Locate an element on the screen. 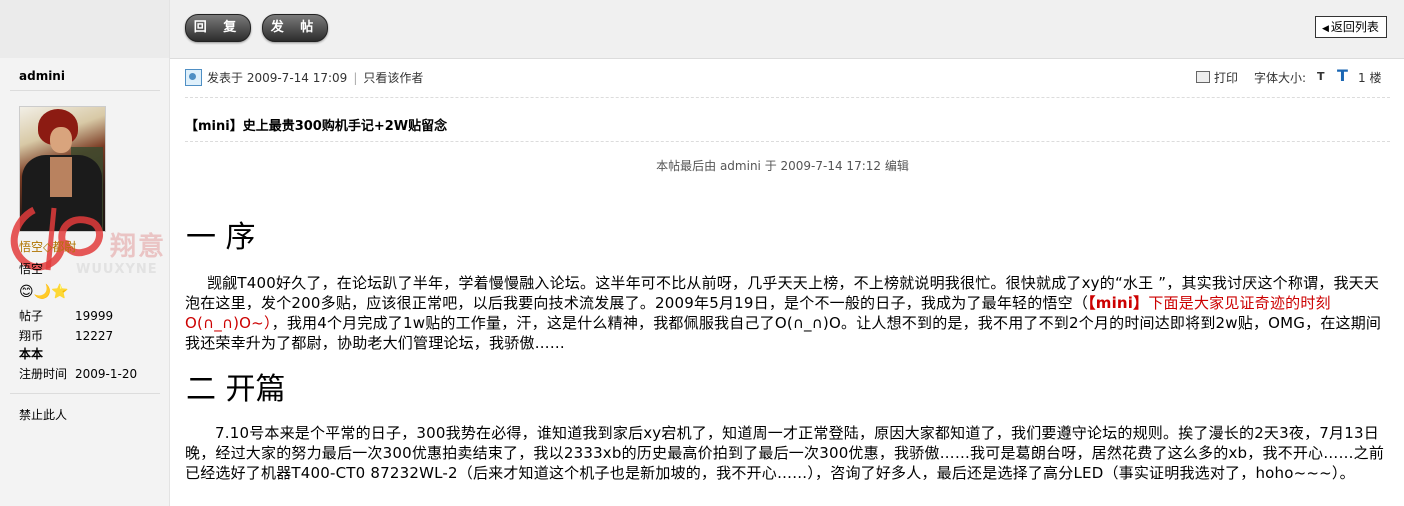 Image resolution: width=1404 pixels, height=506 pixels. mini-tag: 【mini】 is located at coordinates (1118, 303).